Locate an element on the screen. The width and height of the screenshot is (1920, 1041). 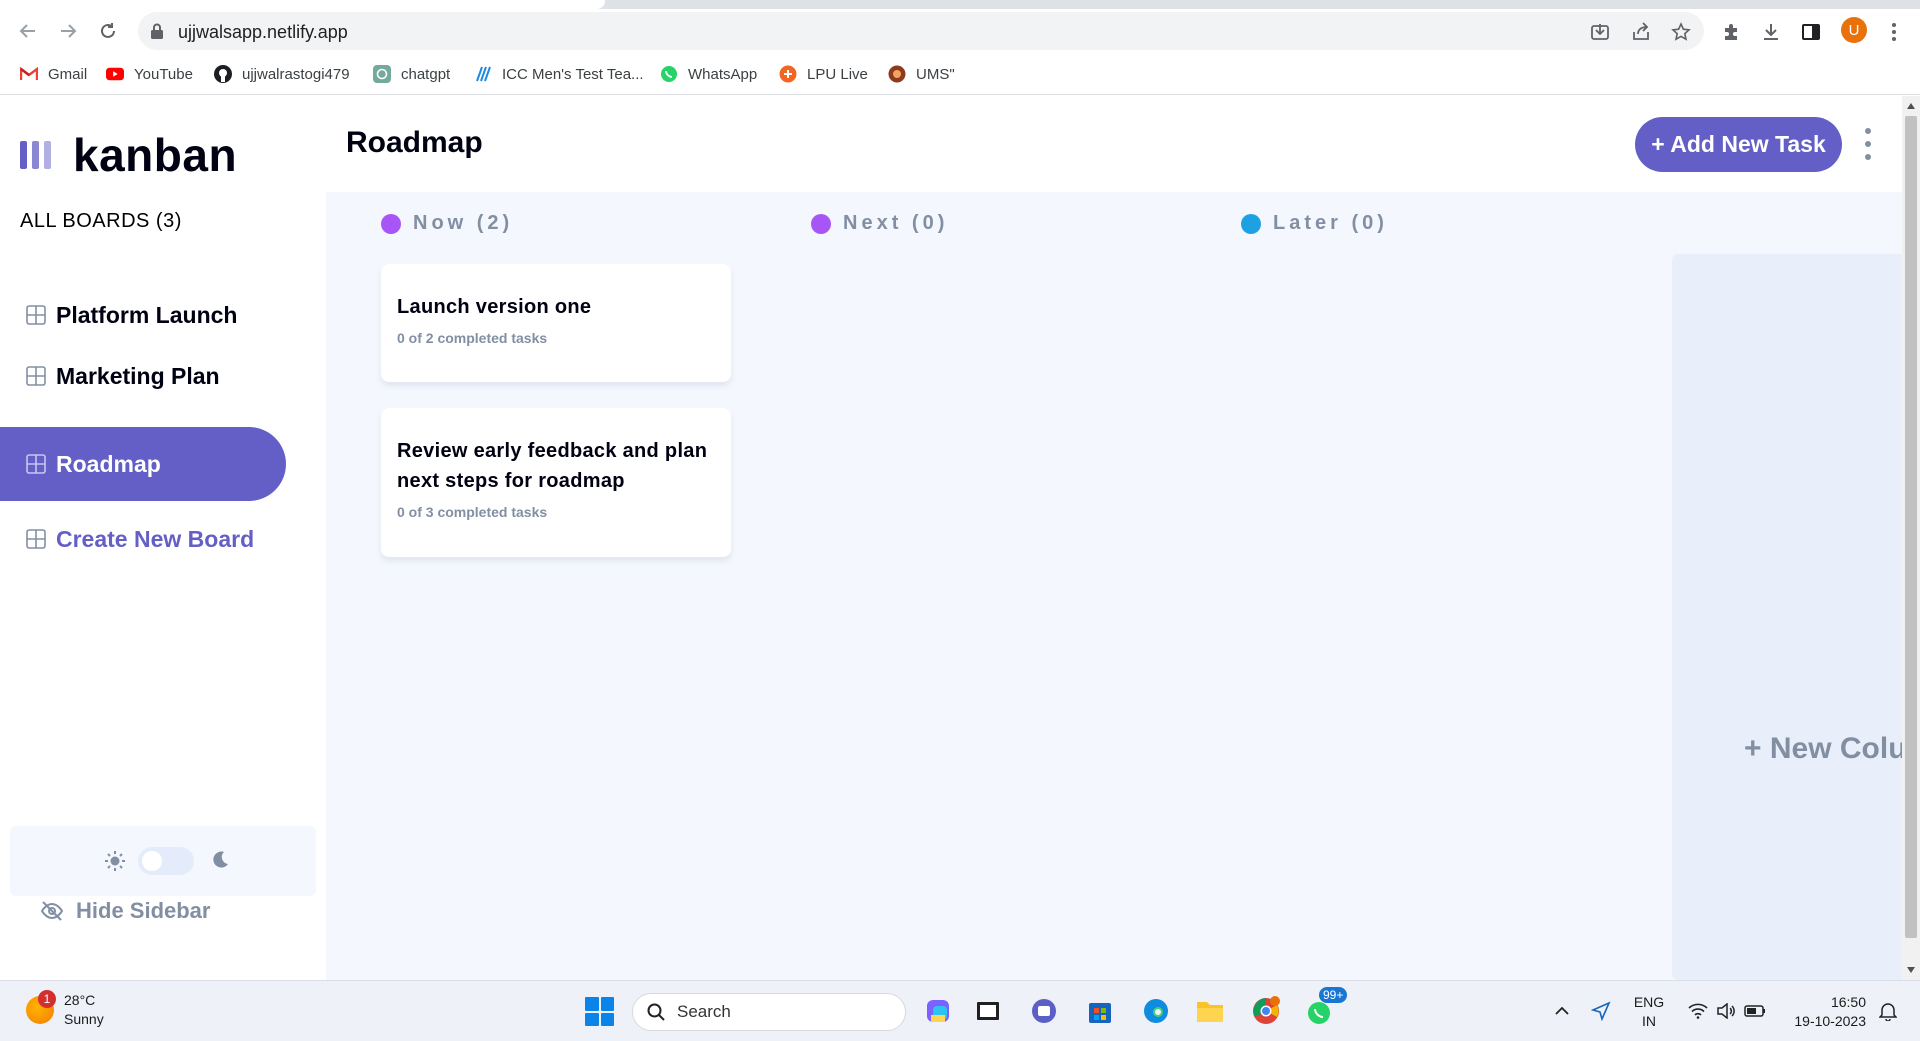
profile-avatar: U is located at coordinates (1854, 30).